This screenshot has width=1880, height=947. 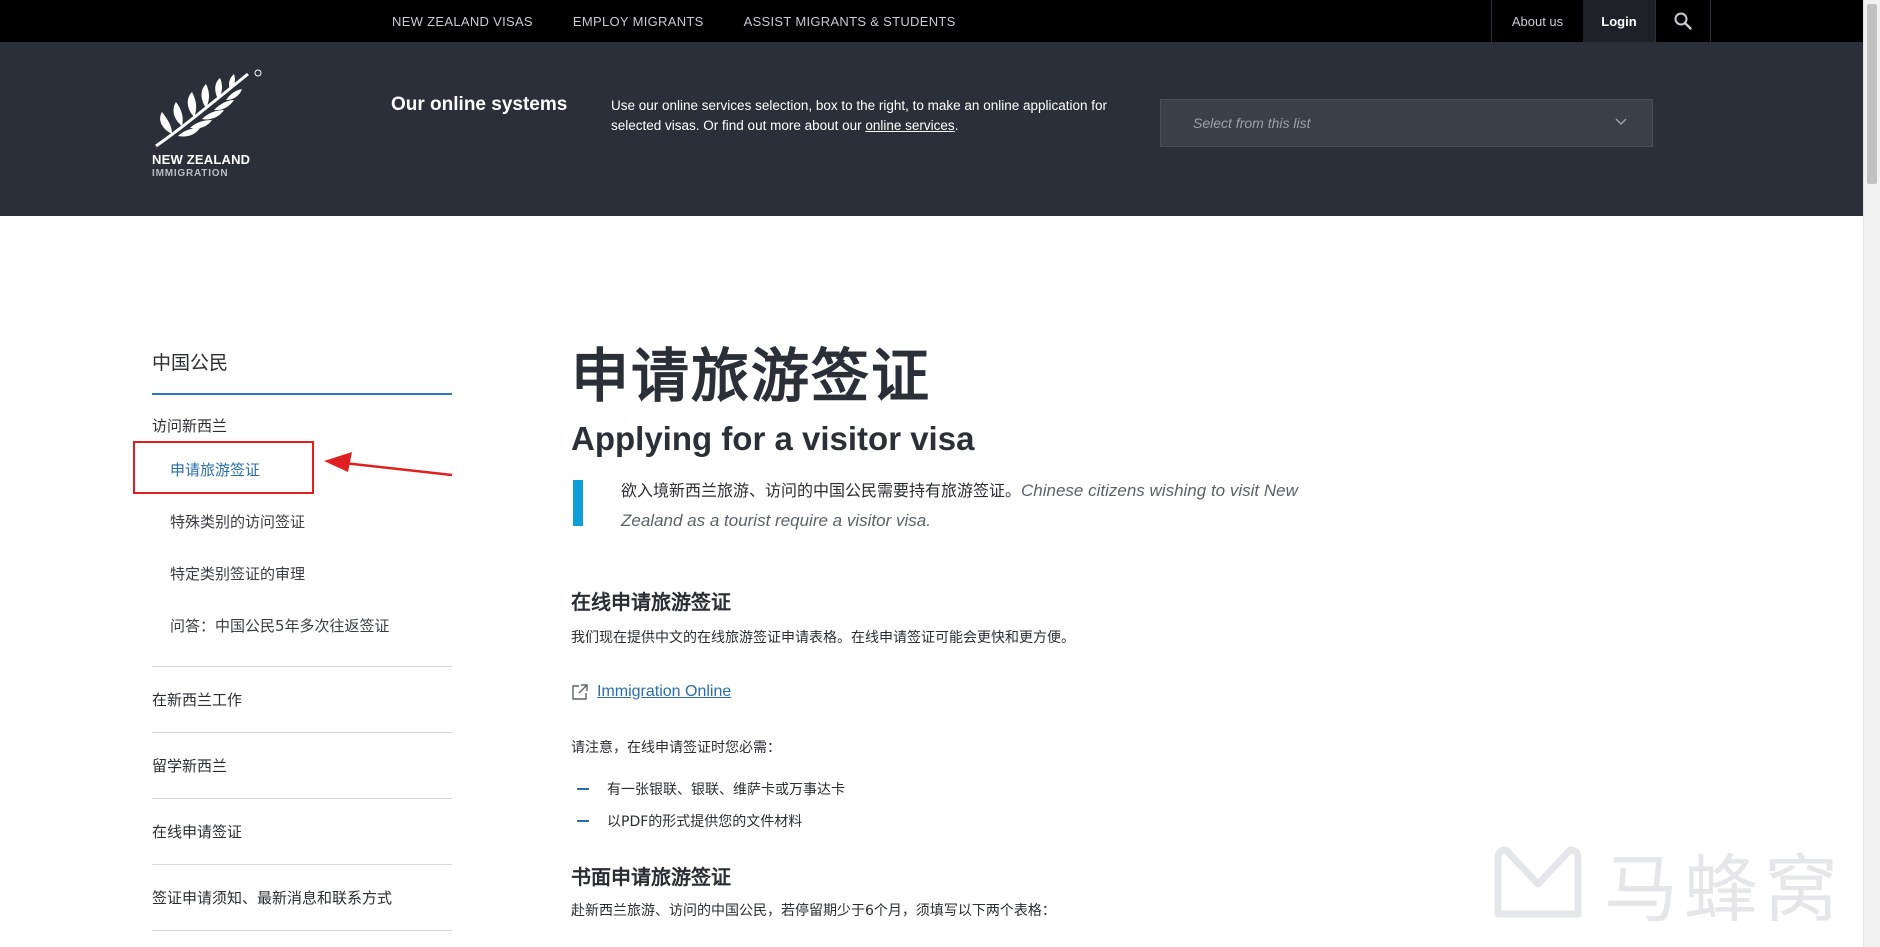 What do you see at coordinates (821, 490) in the screenshot?
I see `callout-chinese: 欲入境新西兰旅游、访问的中国公民需要持有旅游签证。` at bounding box center [821, 490].